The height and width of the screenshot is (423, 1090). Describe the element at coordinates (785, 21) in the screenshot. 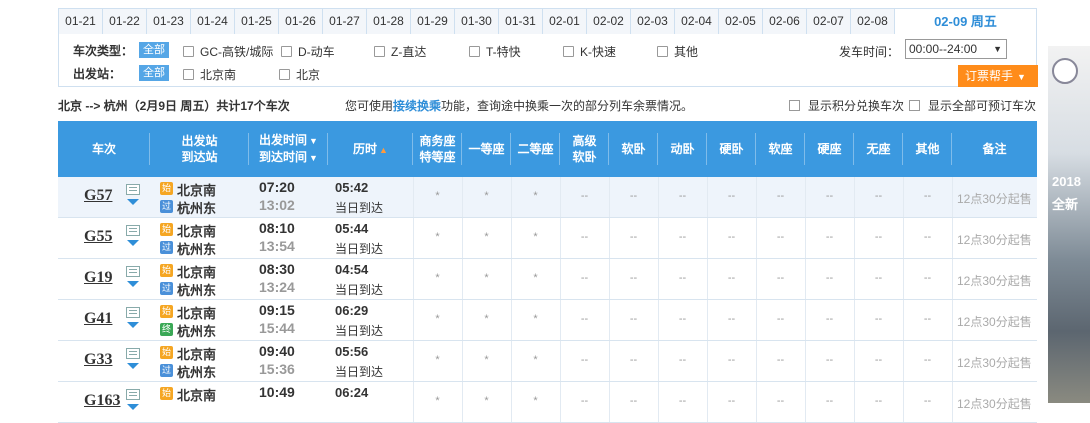

I see `date-tab: 02-06` at that location.